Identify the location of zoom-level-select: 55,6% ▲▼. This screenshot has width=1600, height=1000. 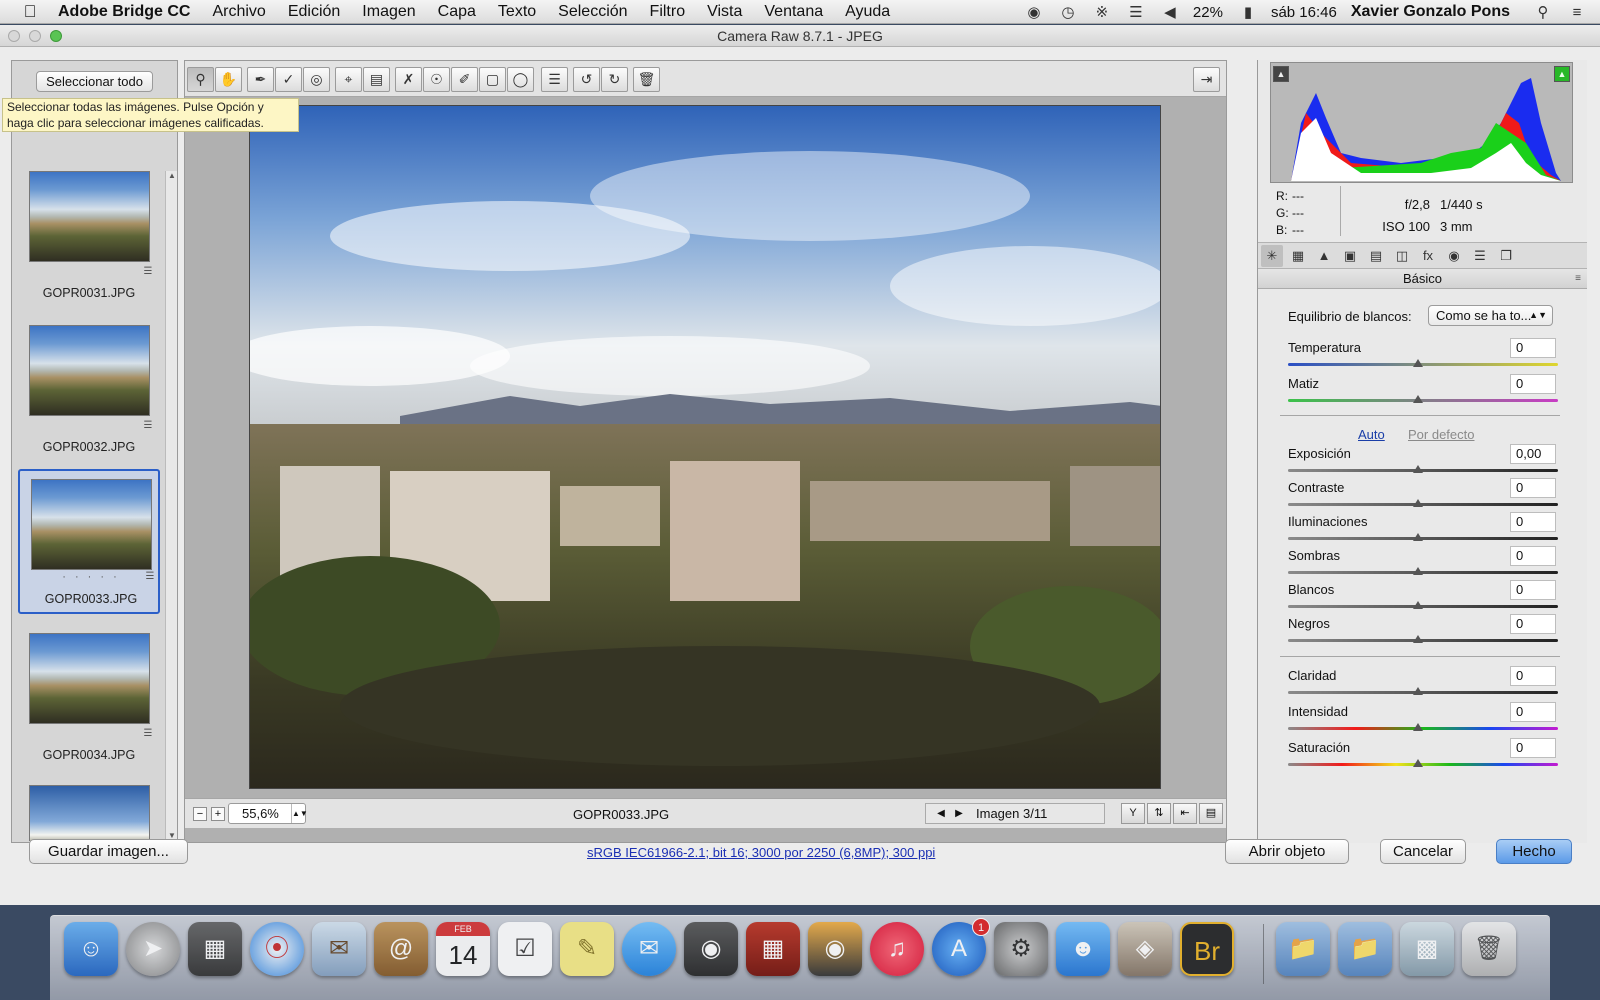
(268, 813).